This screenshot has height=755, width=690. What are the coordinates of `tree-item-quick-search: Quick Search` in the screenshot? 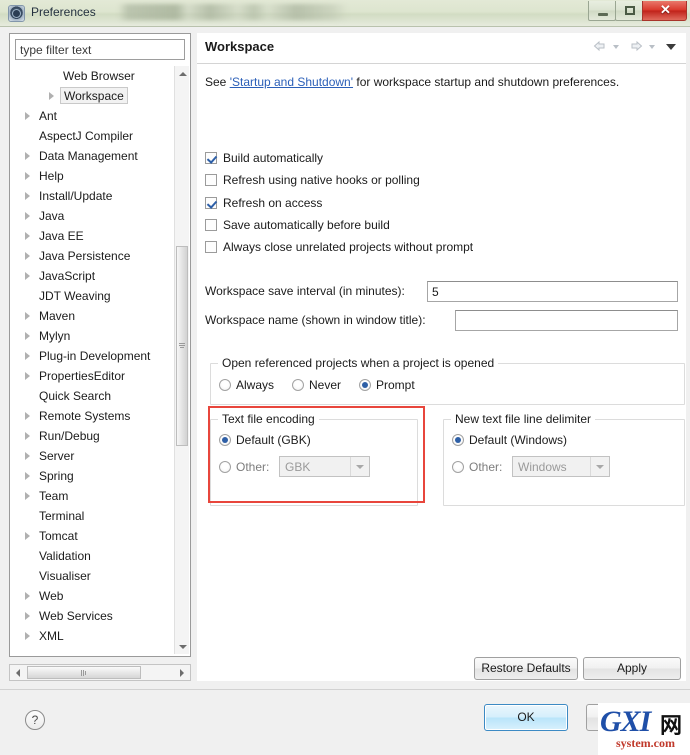 It's located at (93, 396).